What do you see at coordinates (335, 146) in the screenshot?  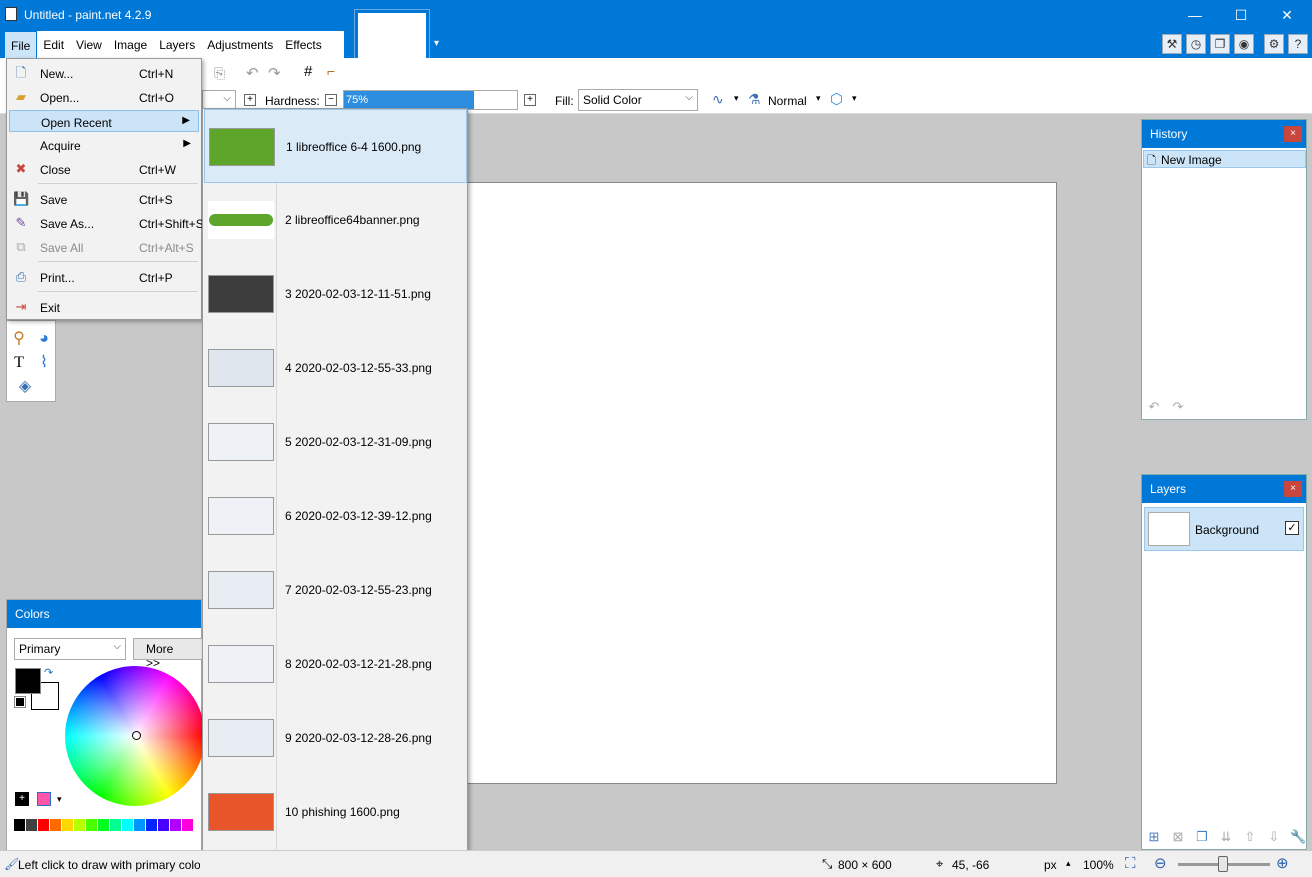 I see `recent-file-item: 1 libreoffice 6-4 1600.png` at bounding box center [335, 146].